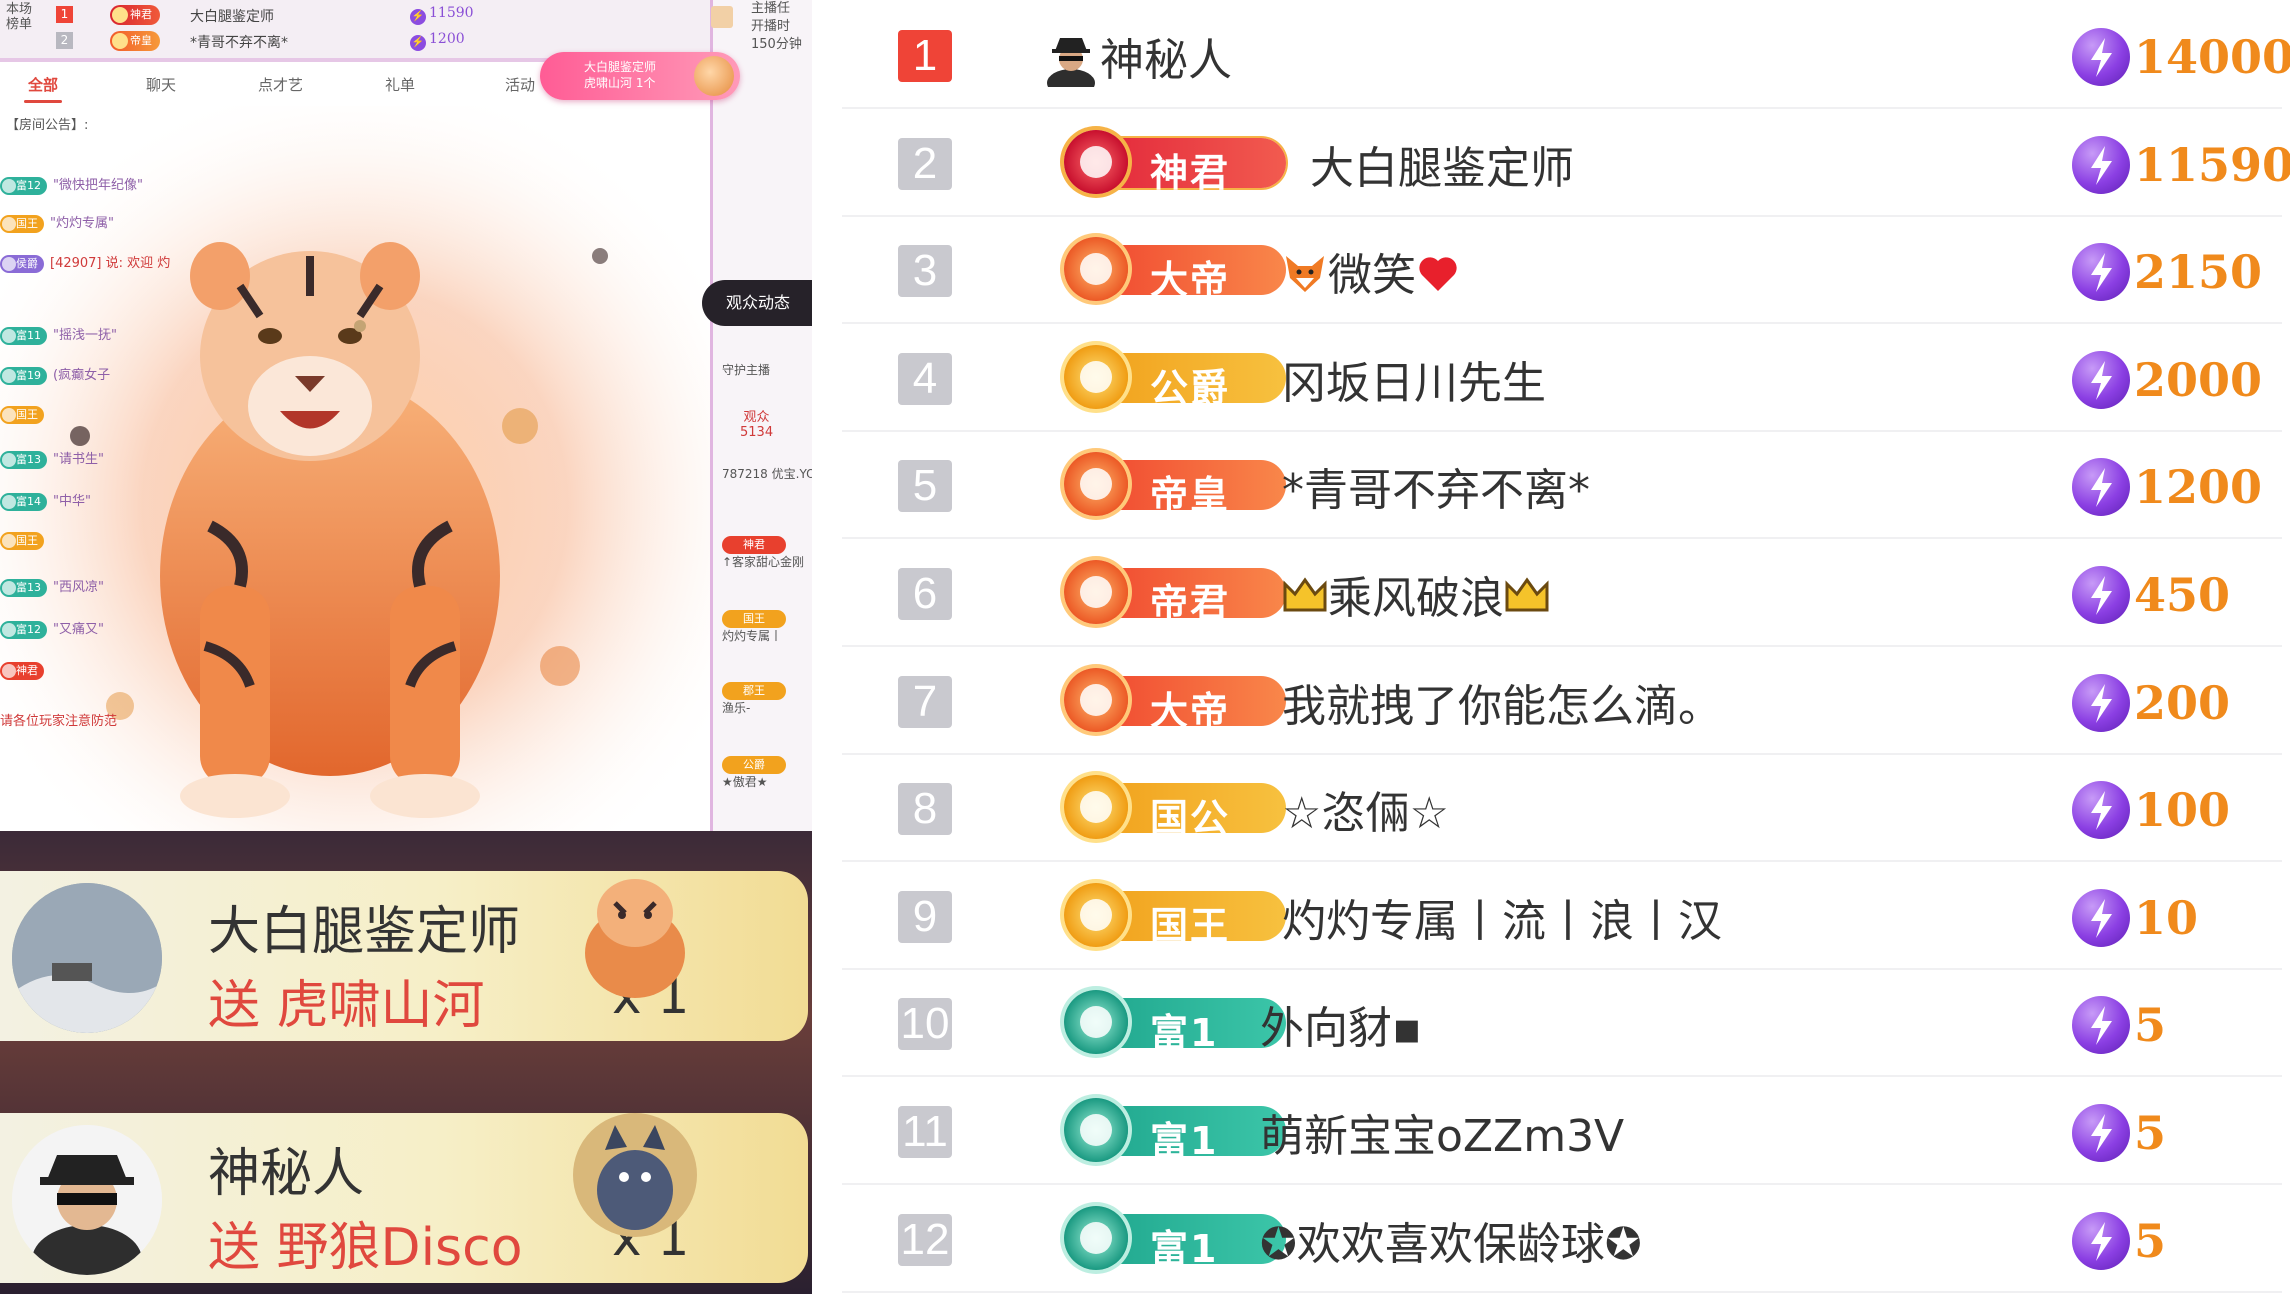 This screenshot has width=2290, height=1294. I want to click on mini-rank-row: 2 帝皇 *青哥不弃不离* ⚡ 1200, so click(260, 41).